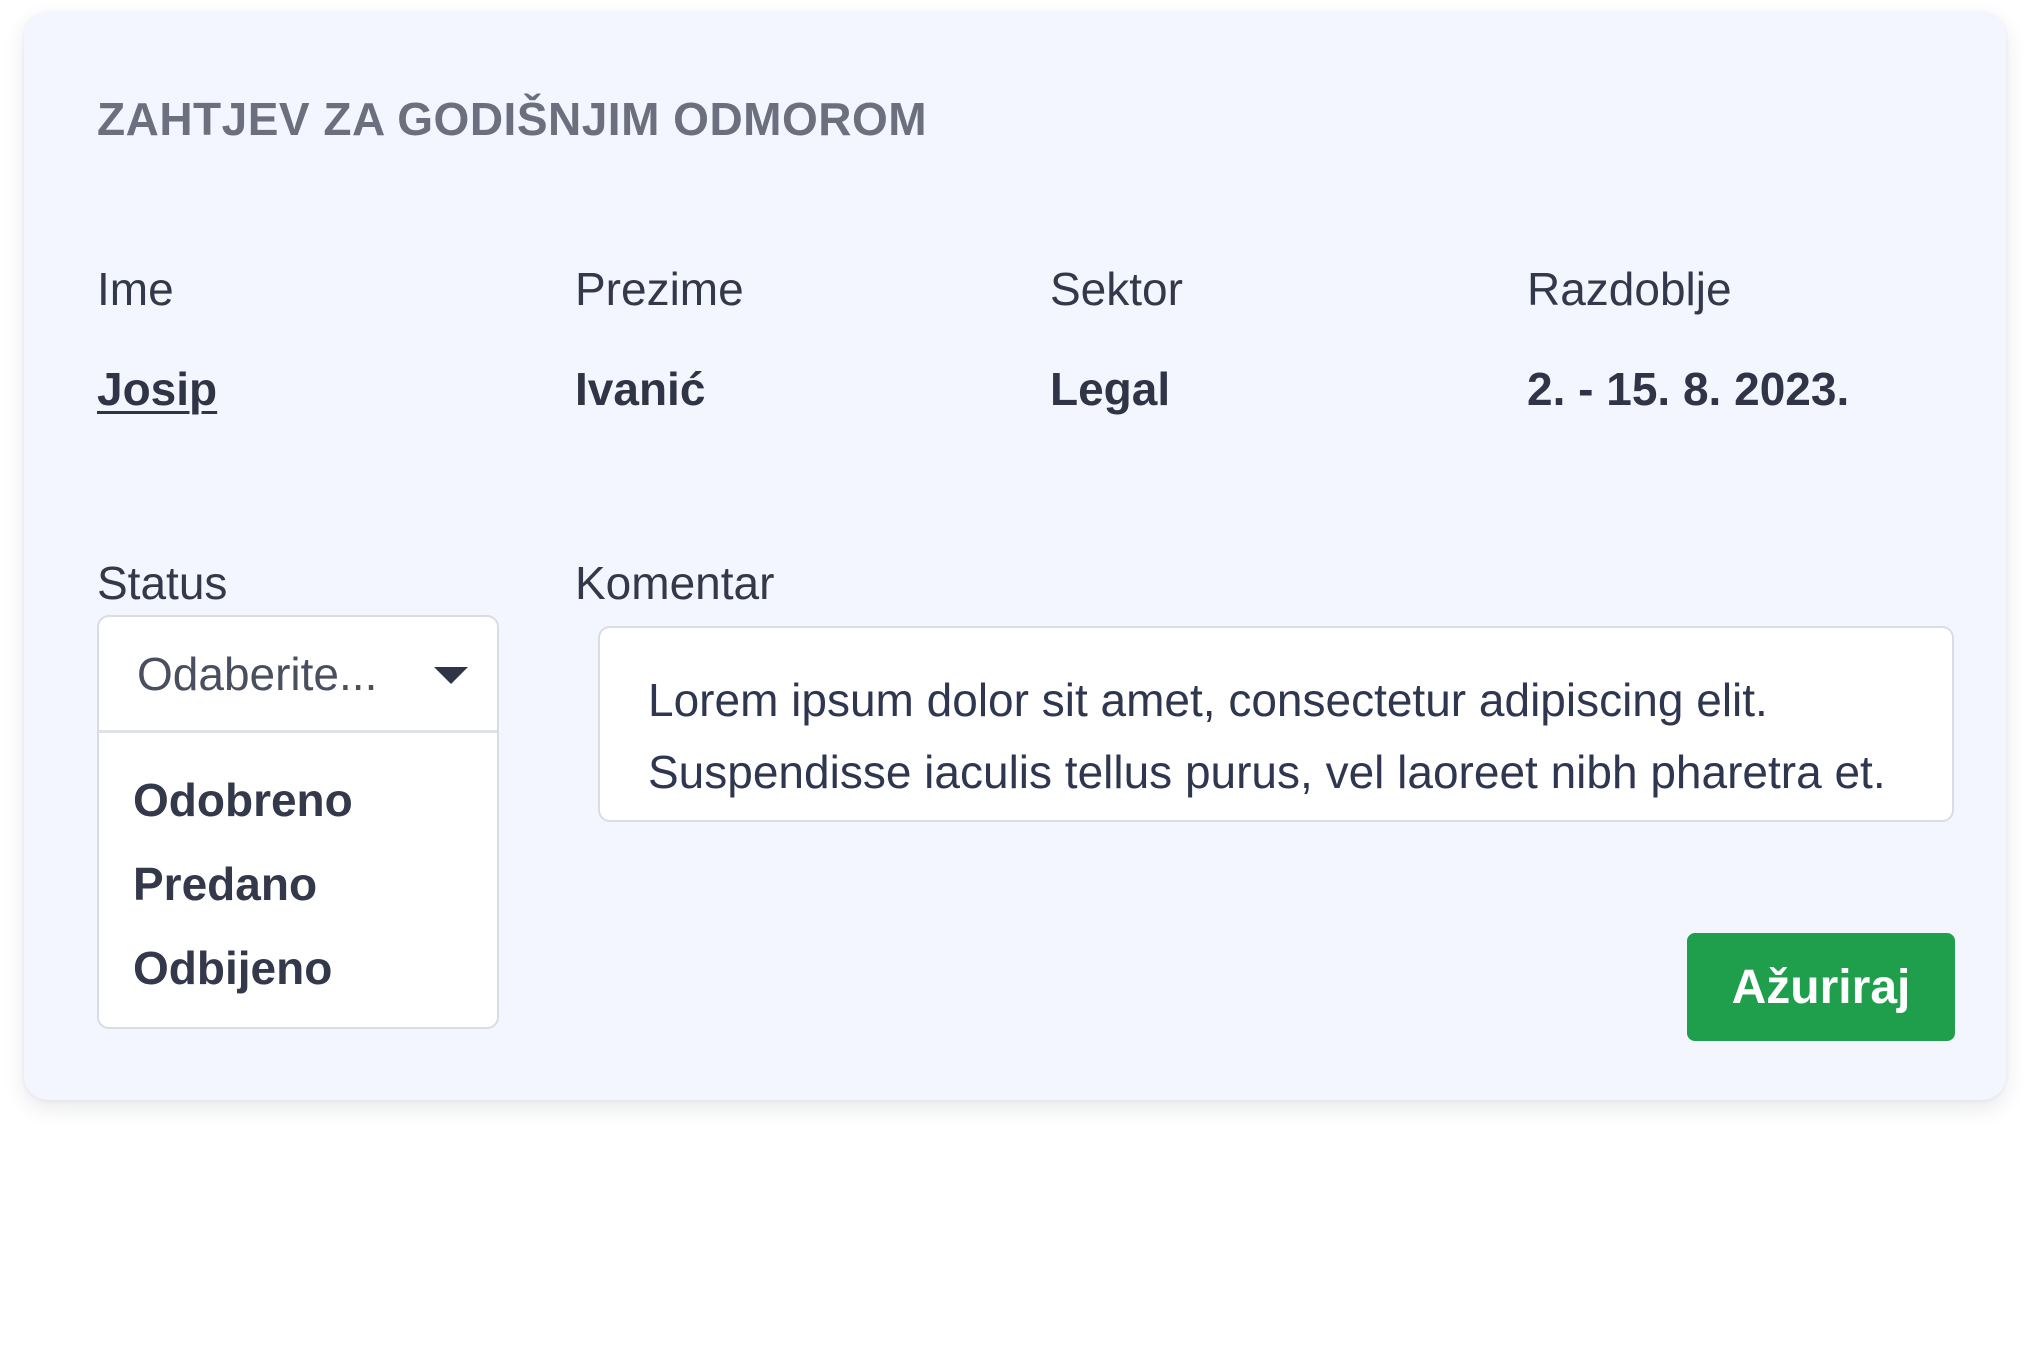 This screenshot has height=1368, width=2028. Describe the element at coordinates (157, 389) in the screenshot. I see `first-name-value-link: Josip` at that location.